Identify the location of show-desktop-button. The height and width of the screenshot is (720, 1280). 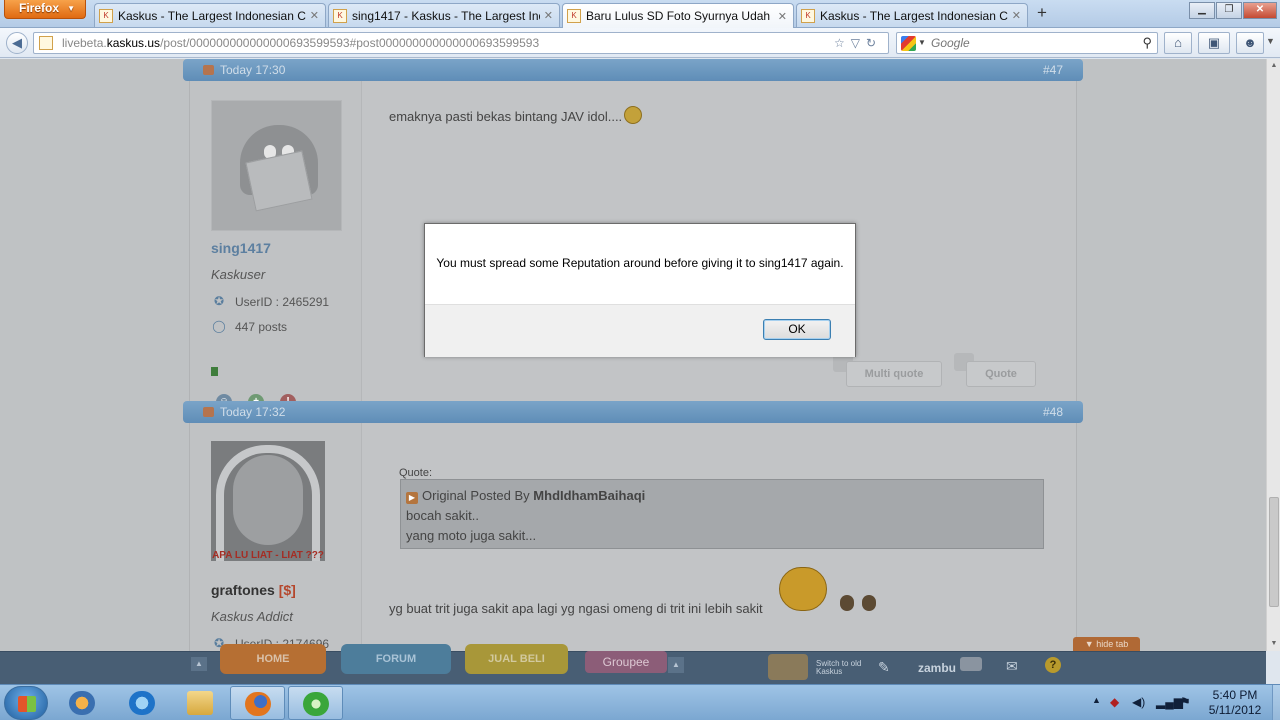
(1276, 702).